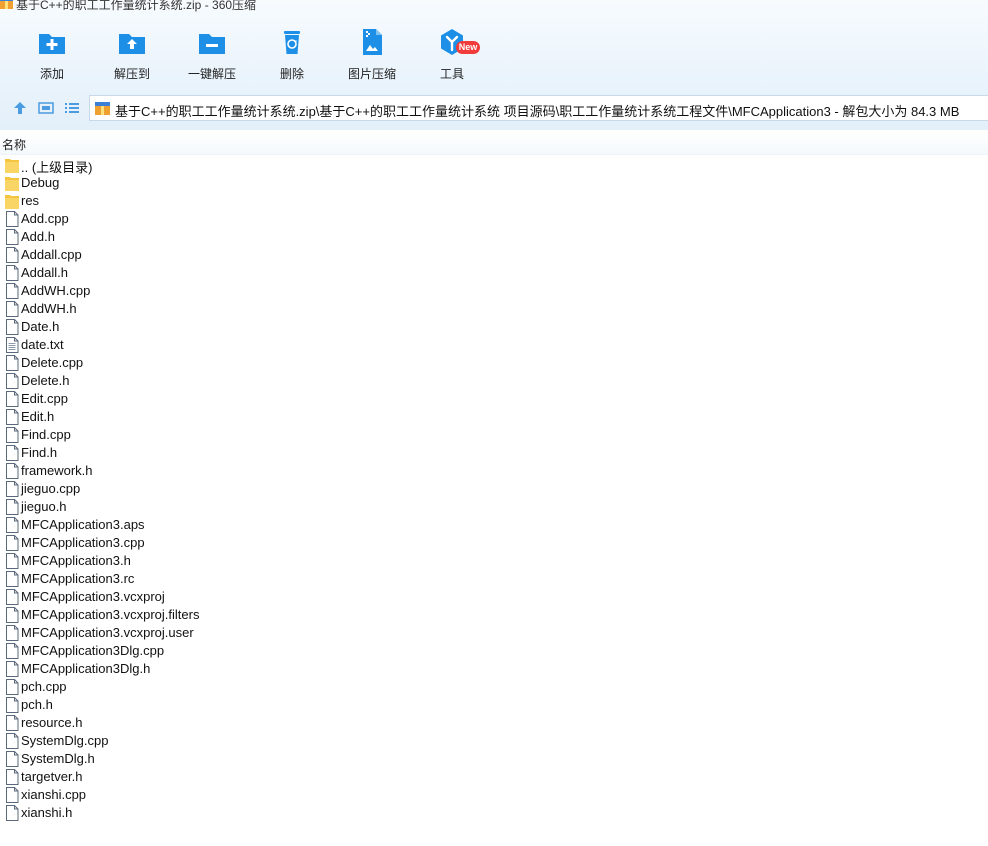 The image size is (988, 846). I want to click on list-view-icon, so click(72, 108).